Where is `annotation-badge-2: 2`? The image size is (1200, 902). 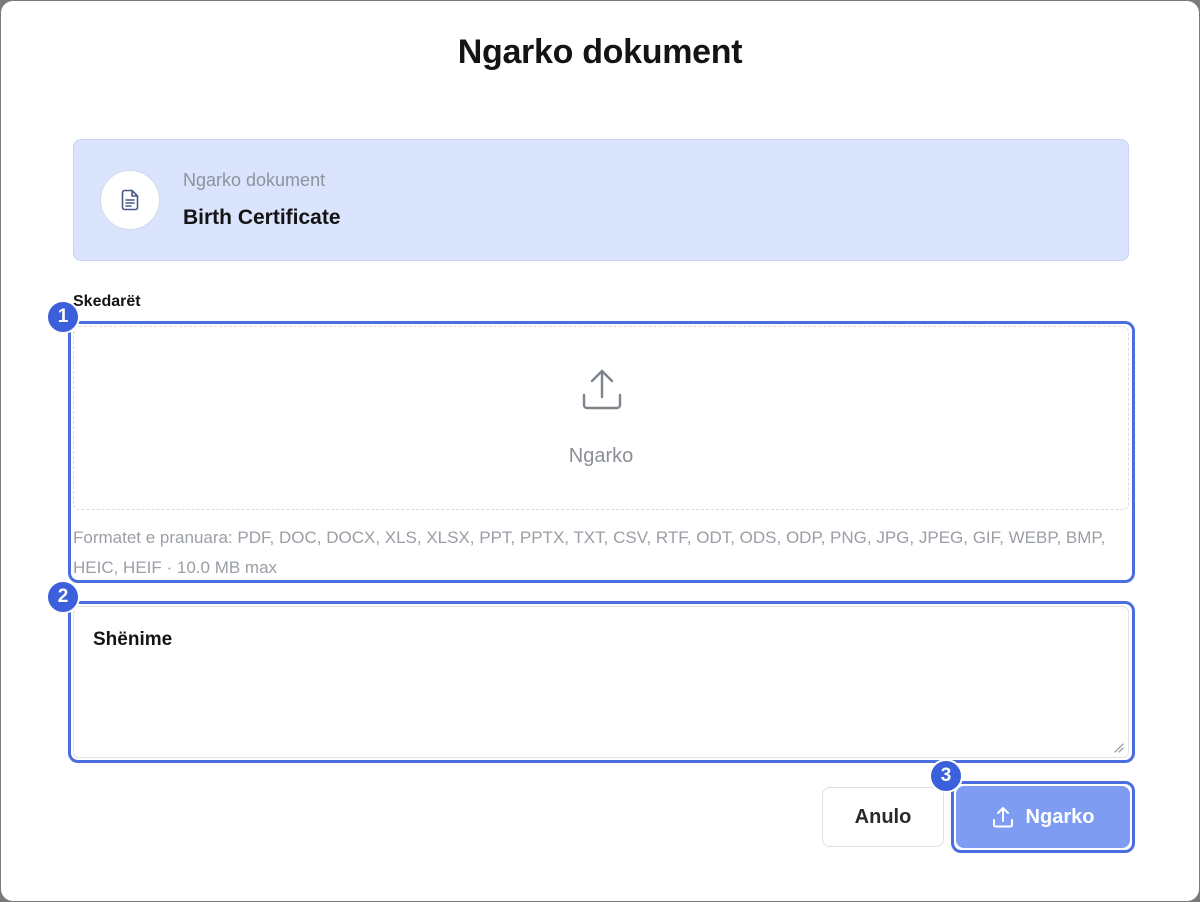 annotation-badge-2: 2 is located at coordinates (63, 597).